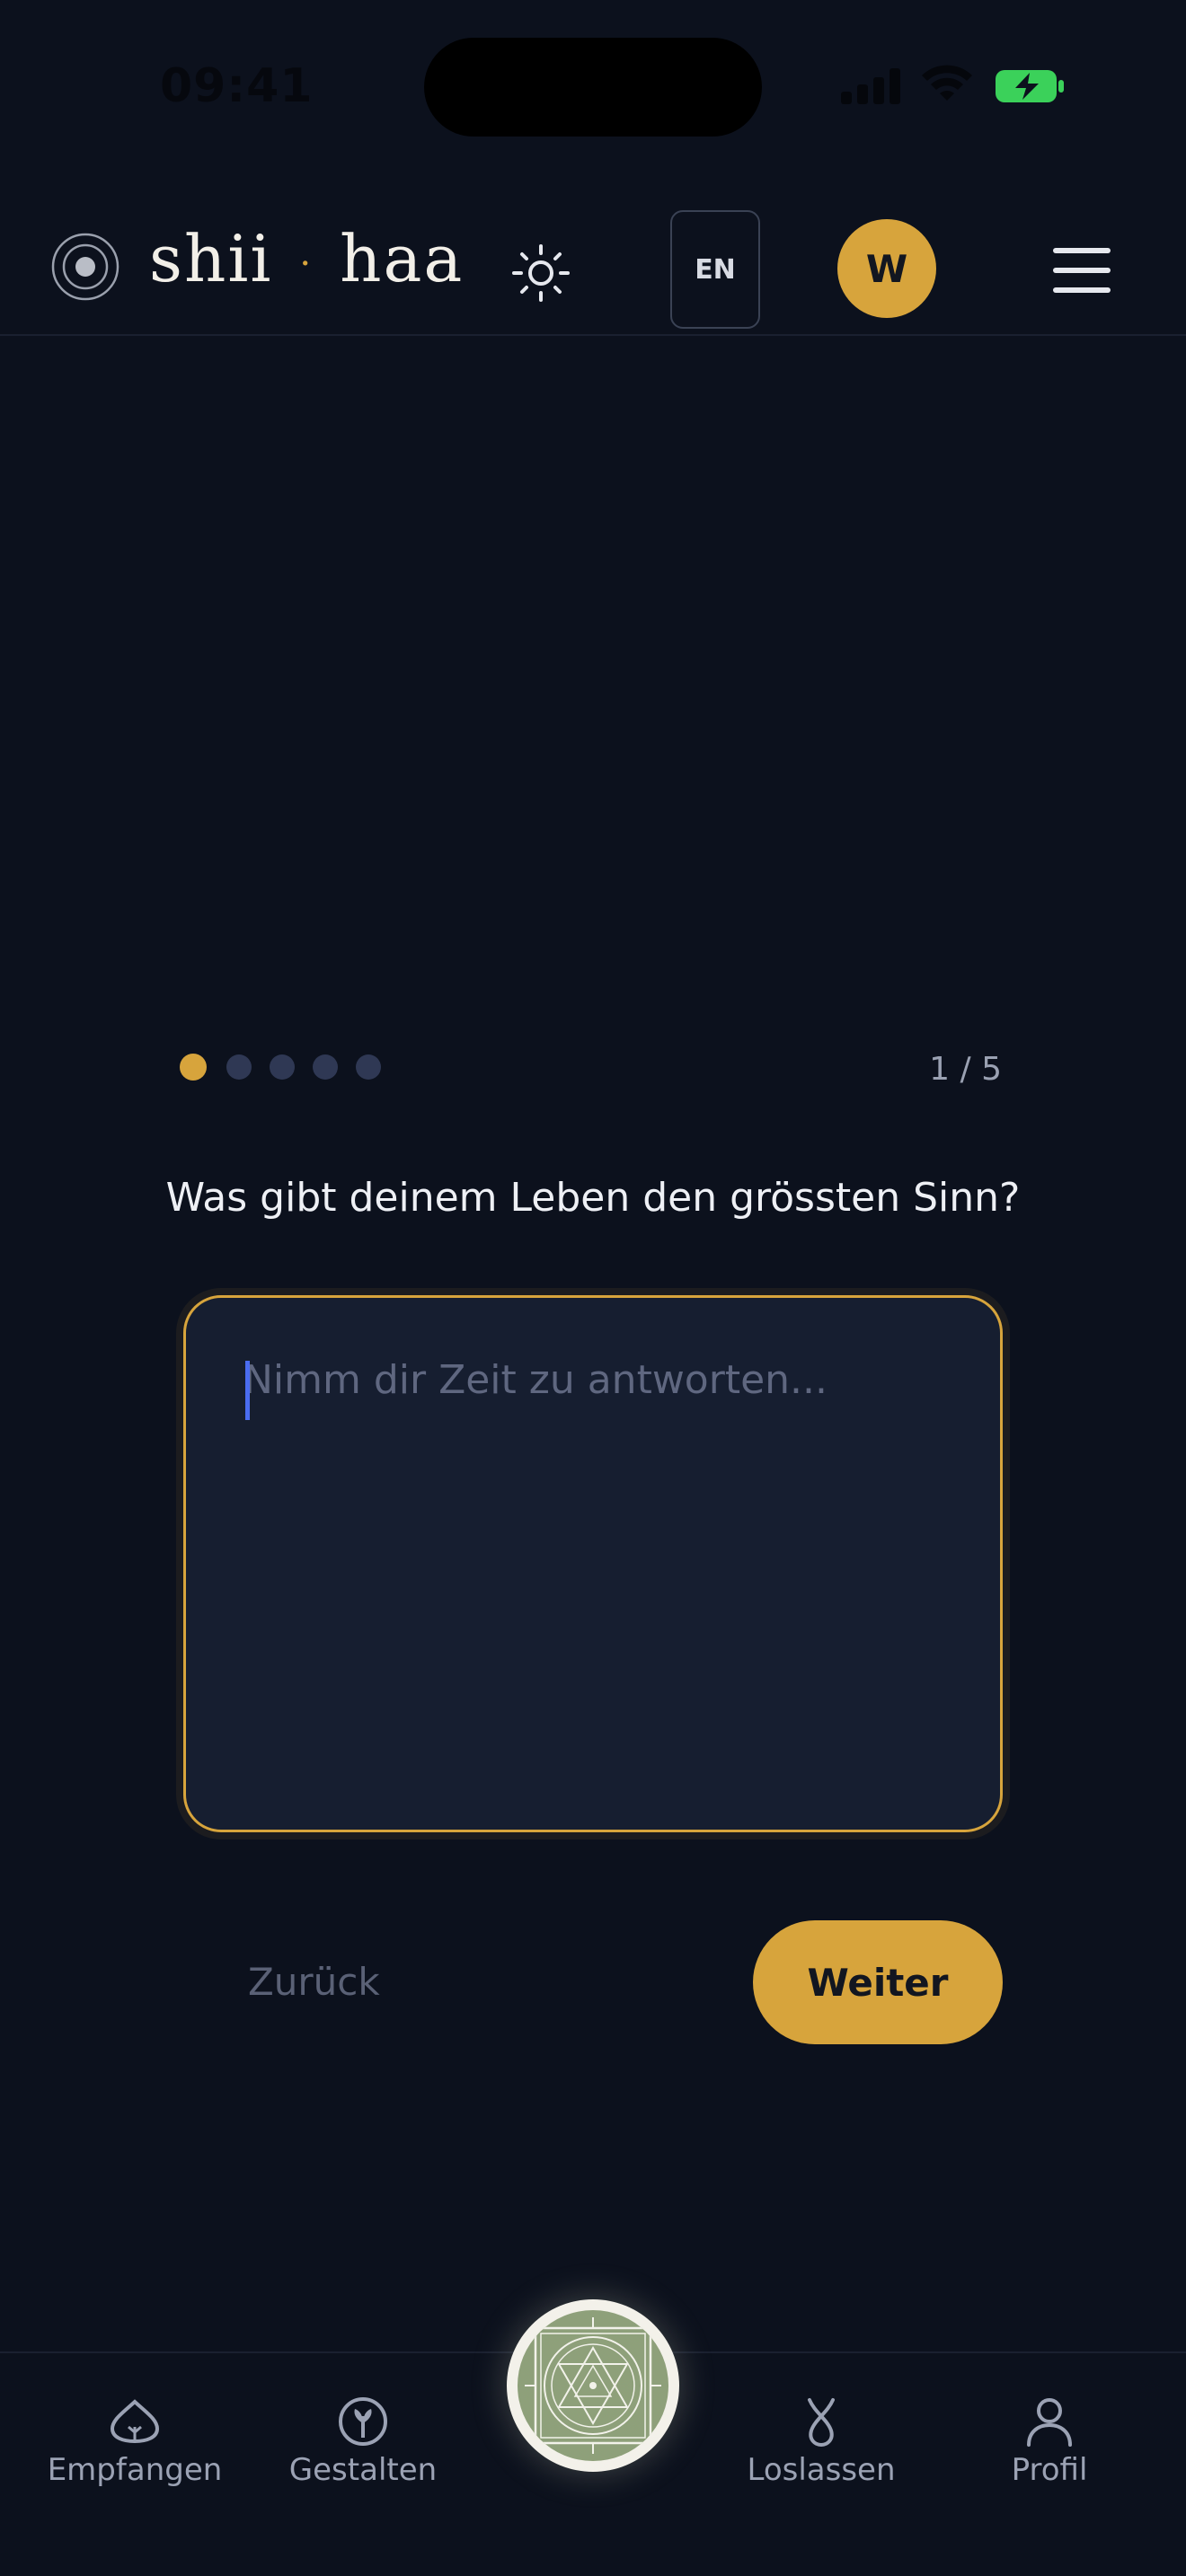  Describe the element at coordinates (402, 258) in the screenshot. I see `logo-text-right: haa` at that location.